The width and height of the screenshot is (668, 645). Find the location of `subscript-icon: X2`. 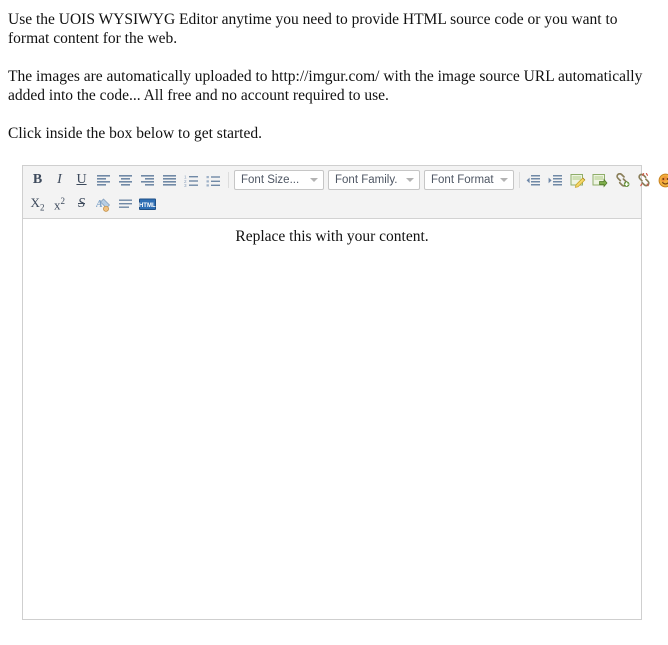

subscript-icon: X2 is located at coordinates (37, 203).